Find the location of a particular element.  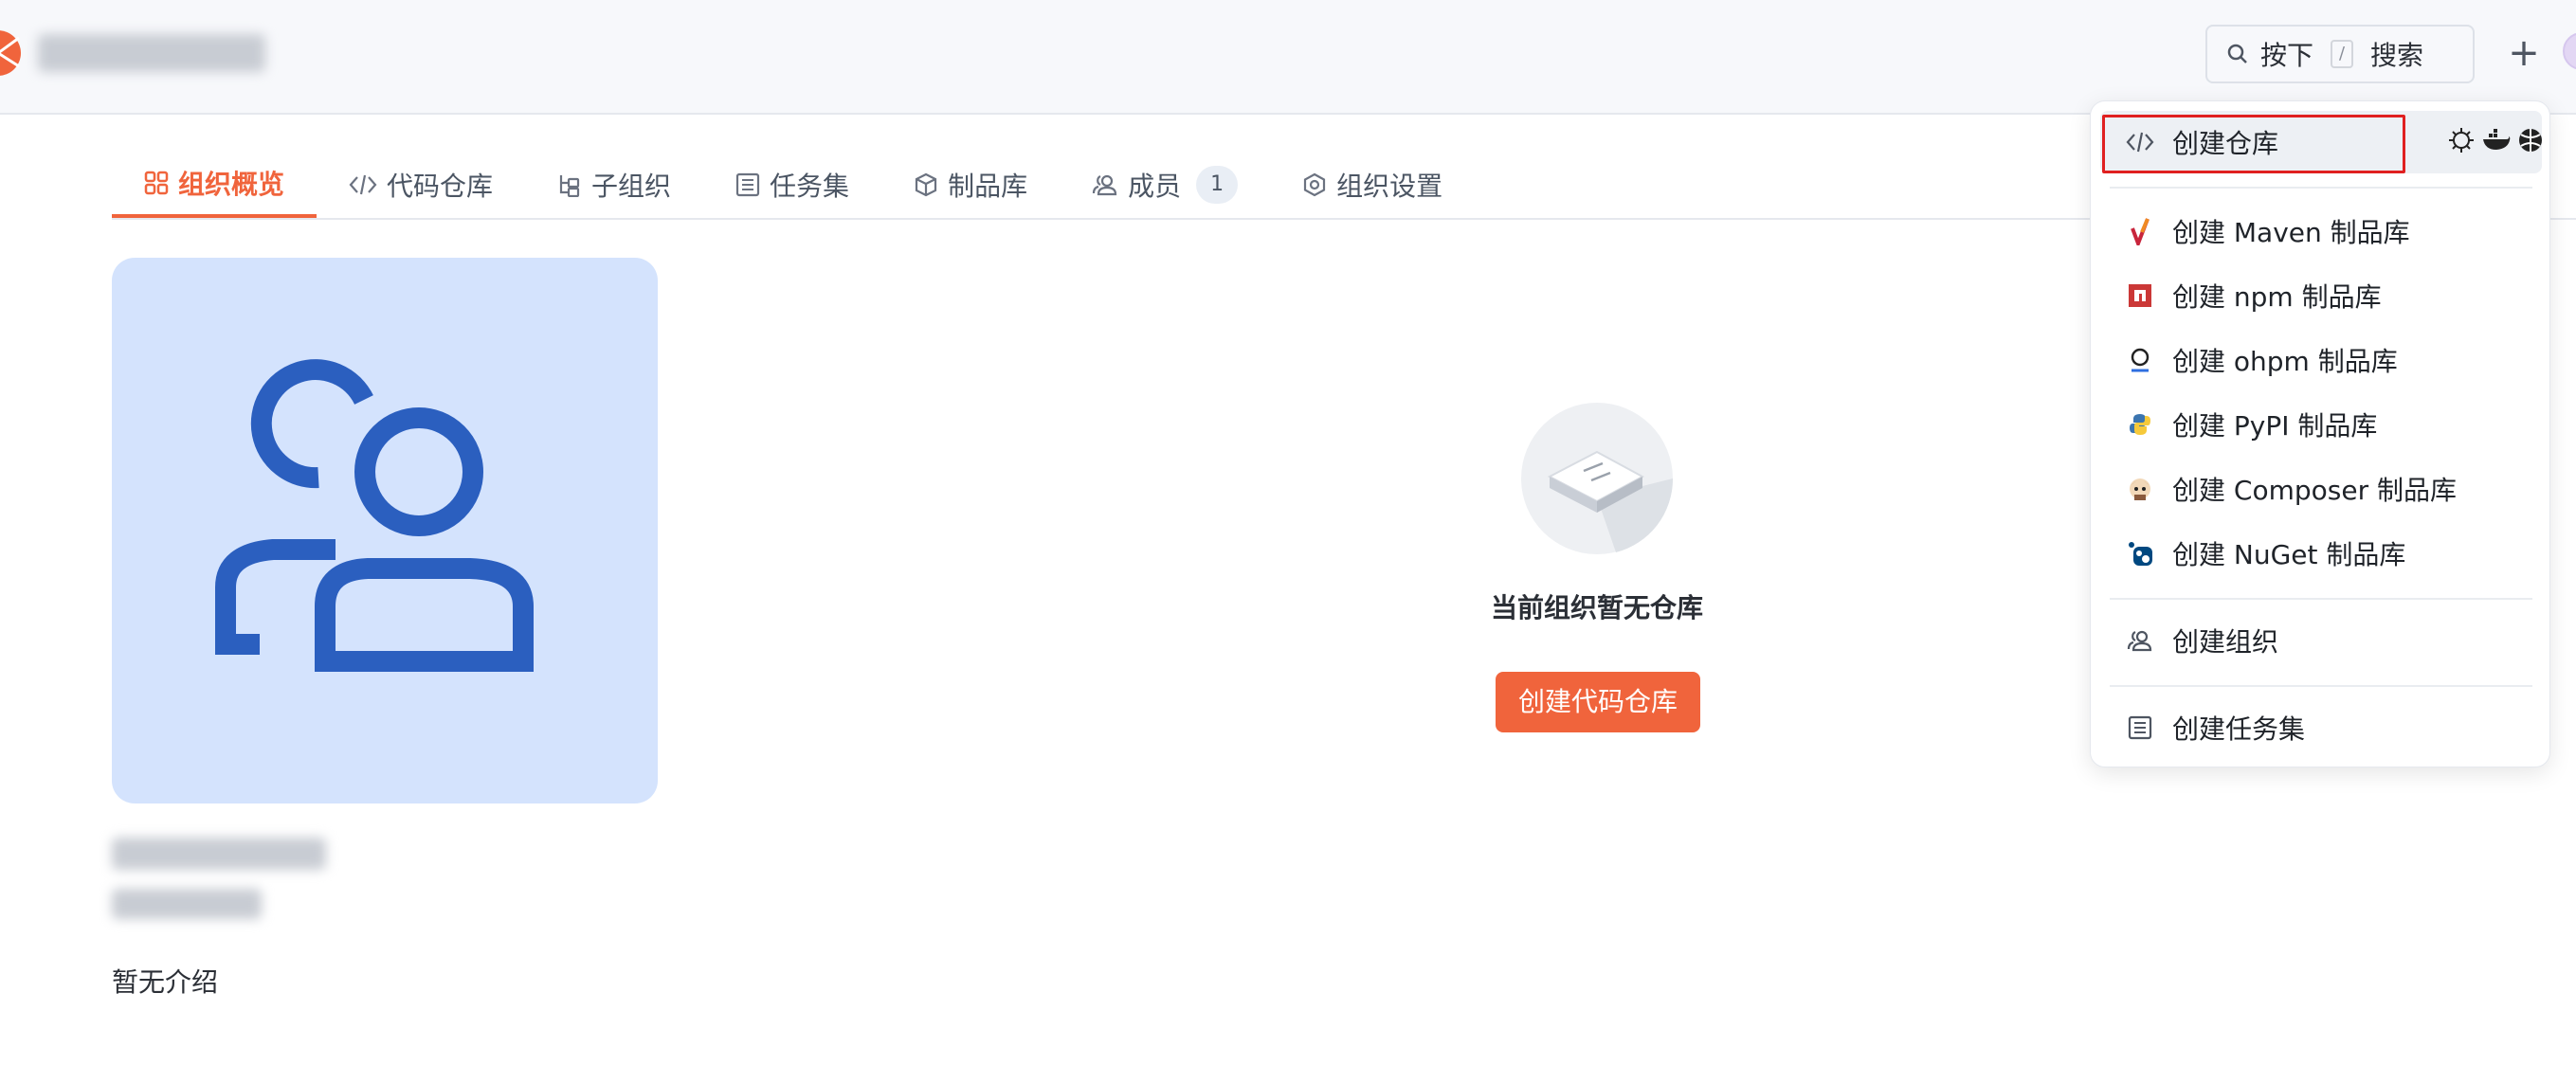

dropdown-item-label: 创建组织 is located at coordinates (2225, 642).